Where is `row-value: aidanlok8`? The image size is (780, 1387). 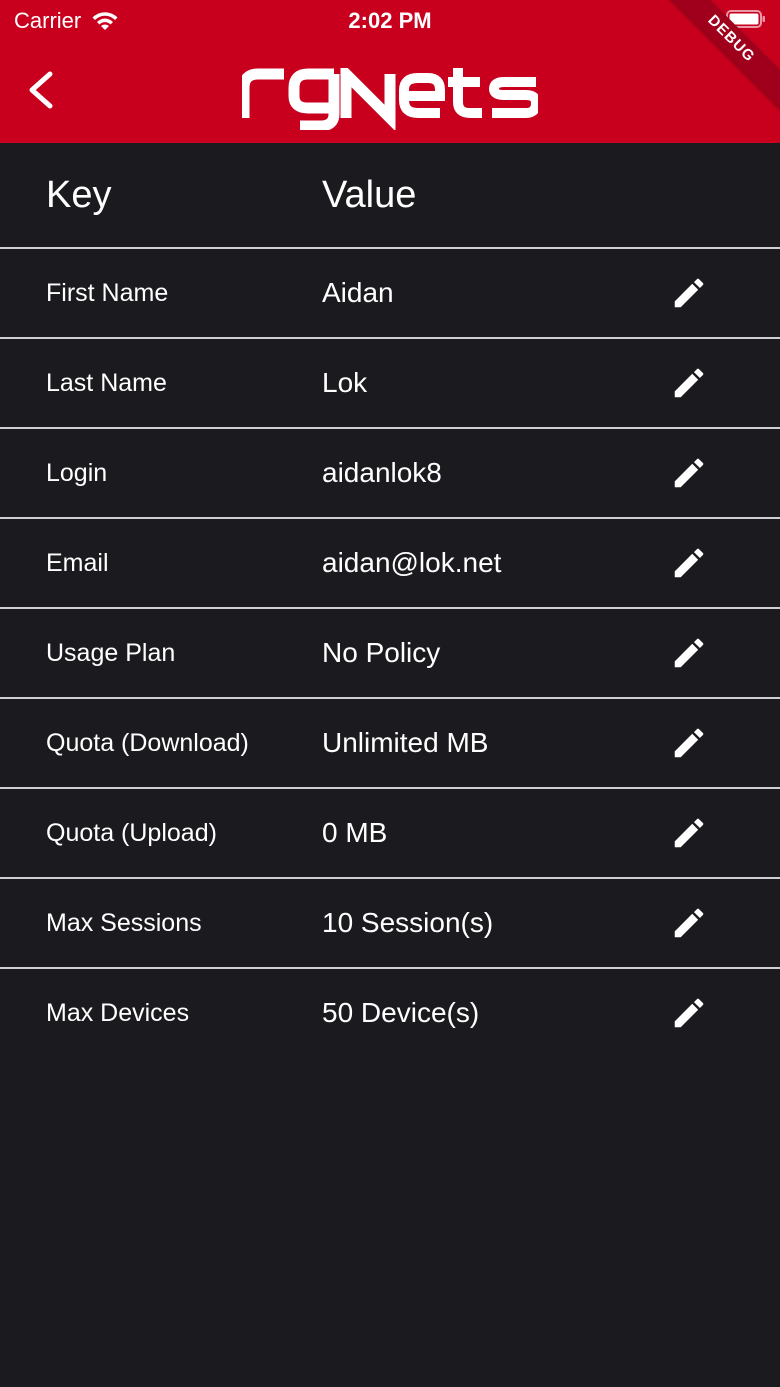 row-value: aidanlok8 is located at coordinates (382, 472).